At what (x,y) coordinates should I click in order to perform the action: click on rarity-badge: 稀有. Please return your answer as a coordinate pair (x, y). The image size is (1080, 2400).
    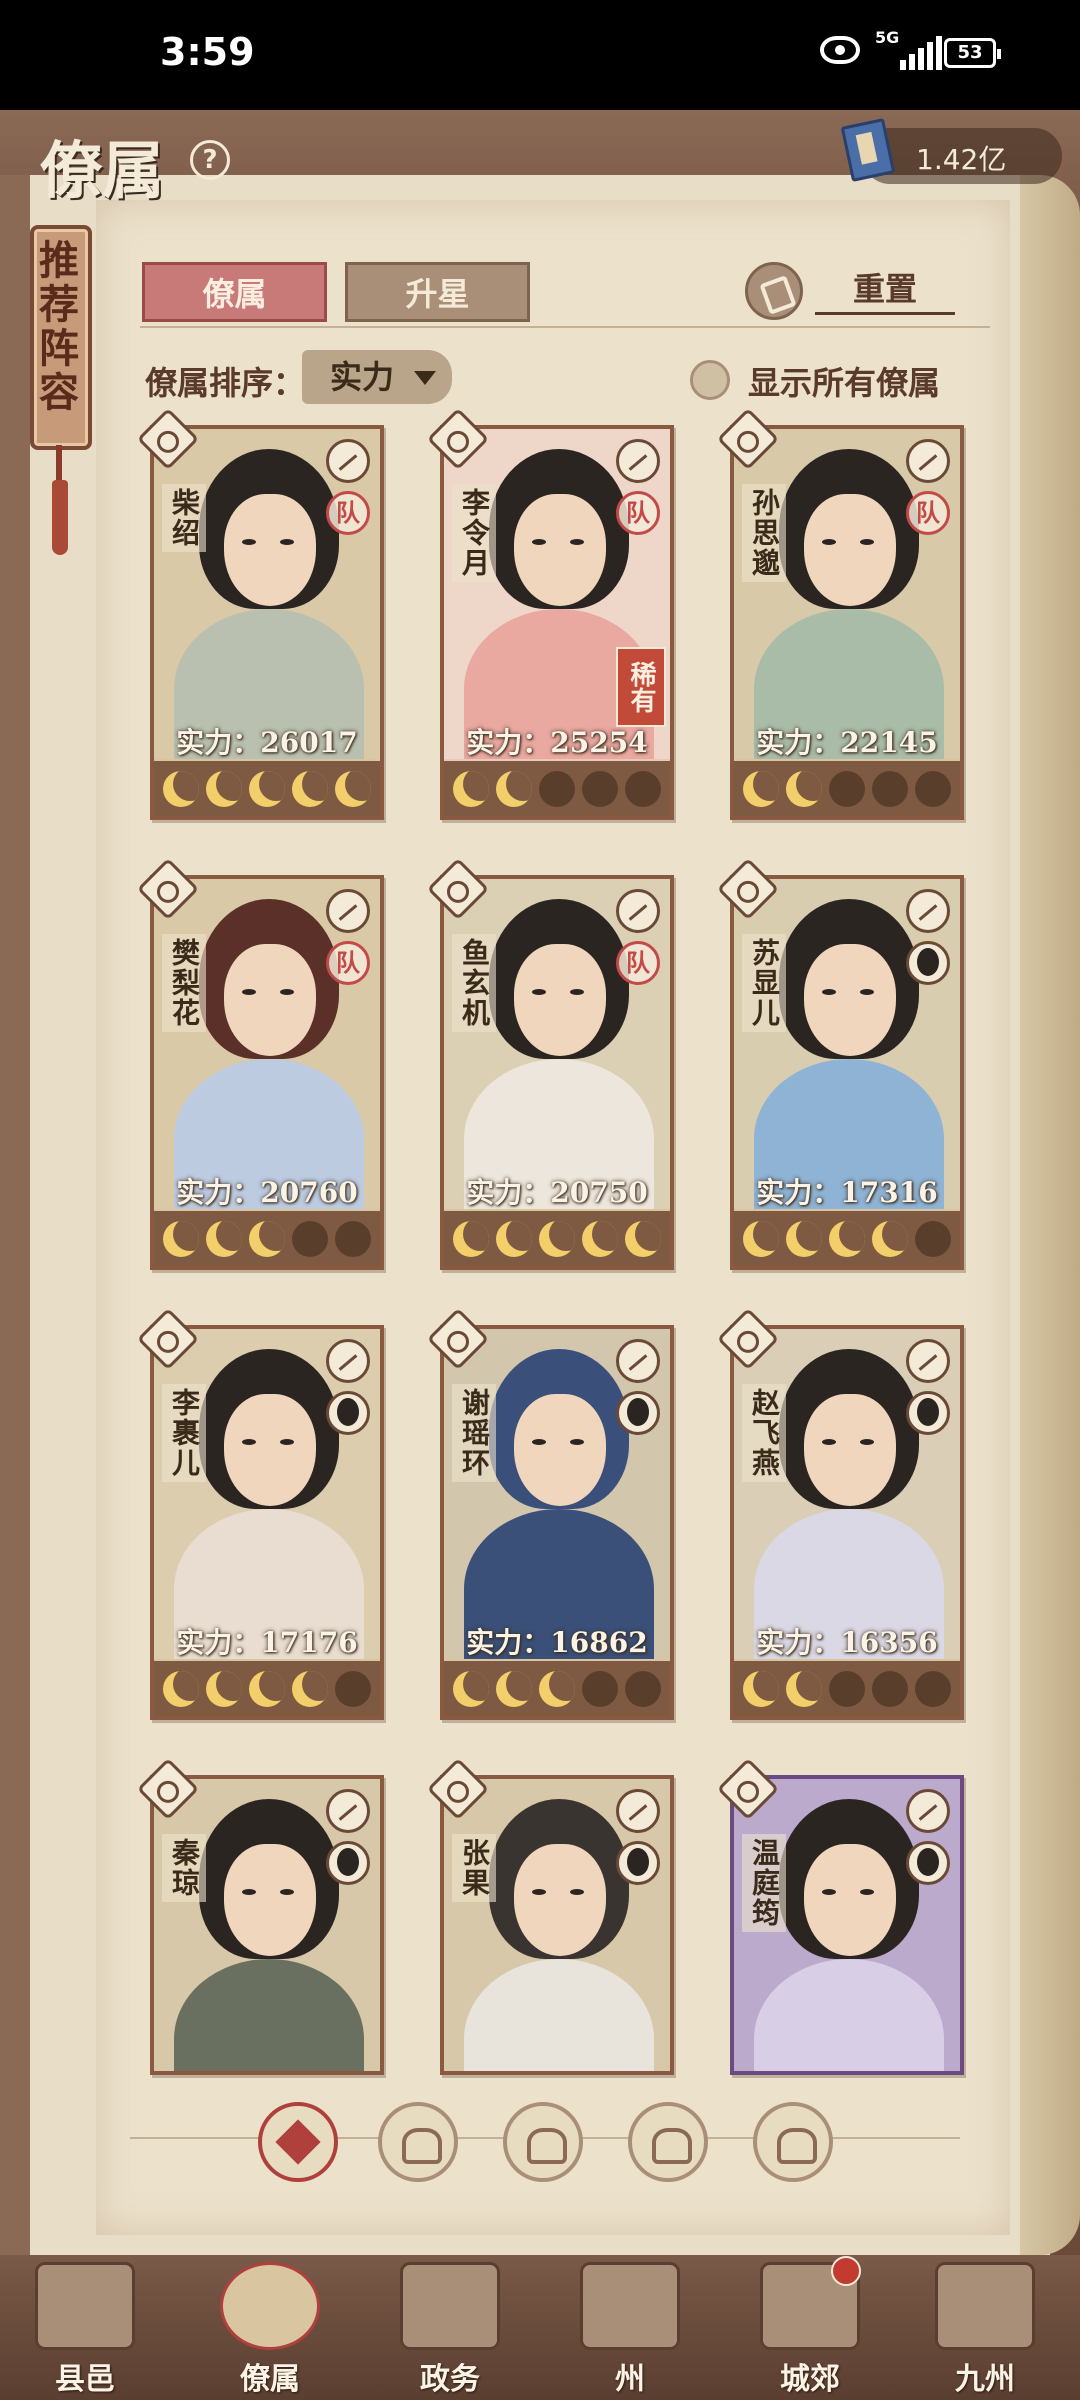
    Looking at the image, I should click on (641, 687).